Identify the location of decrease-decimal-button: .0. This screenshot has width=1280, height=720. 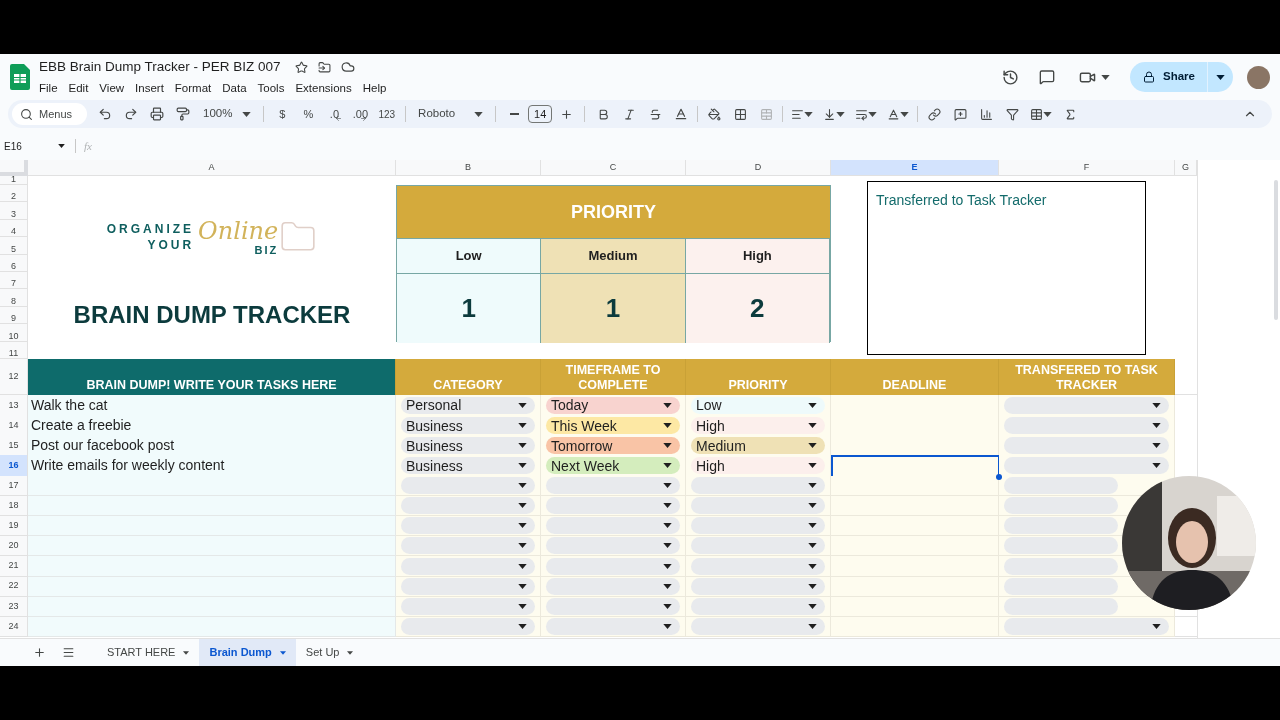
(334, 114).